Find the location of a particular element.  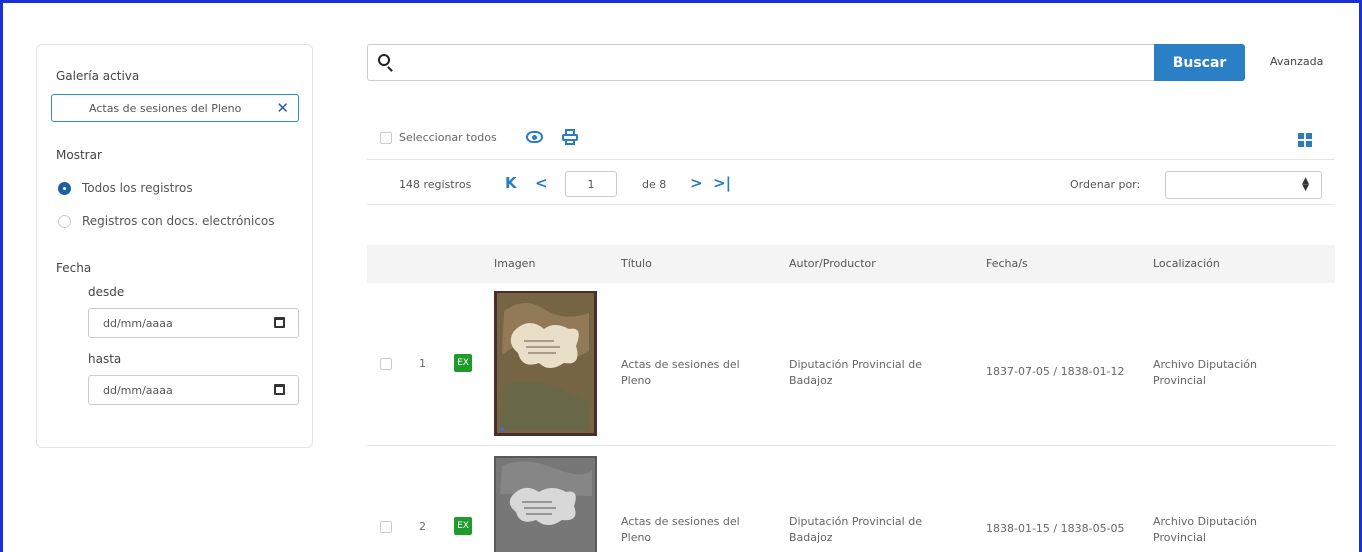

date-to-placeholder: dd/mm/aaaa is located at coordinates (138, 390).